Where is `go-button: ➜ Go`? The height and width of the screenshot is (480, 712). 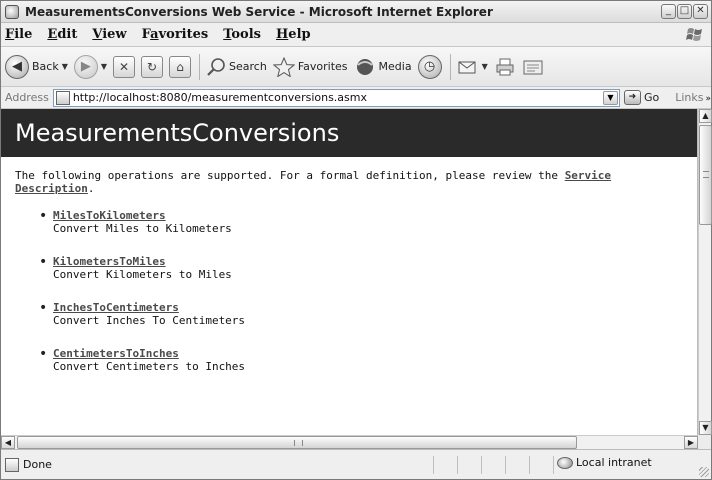
go-button: ➜ Go is located at coordinates (641, 97).